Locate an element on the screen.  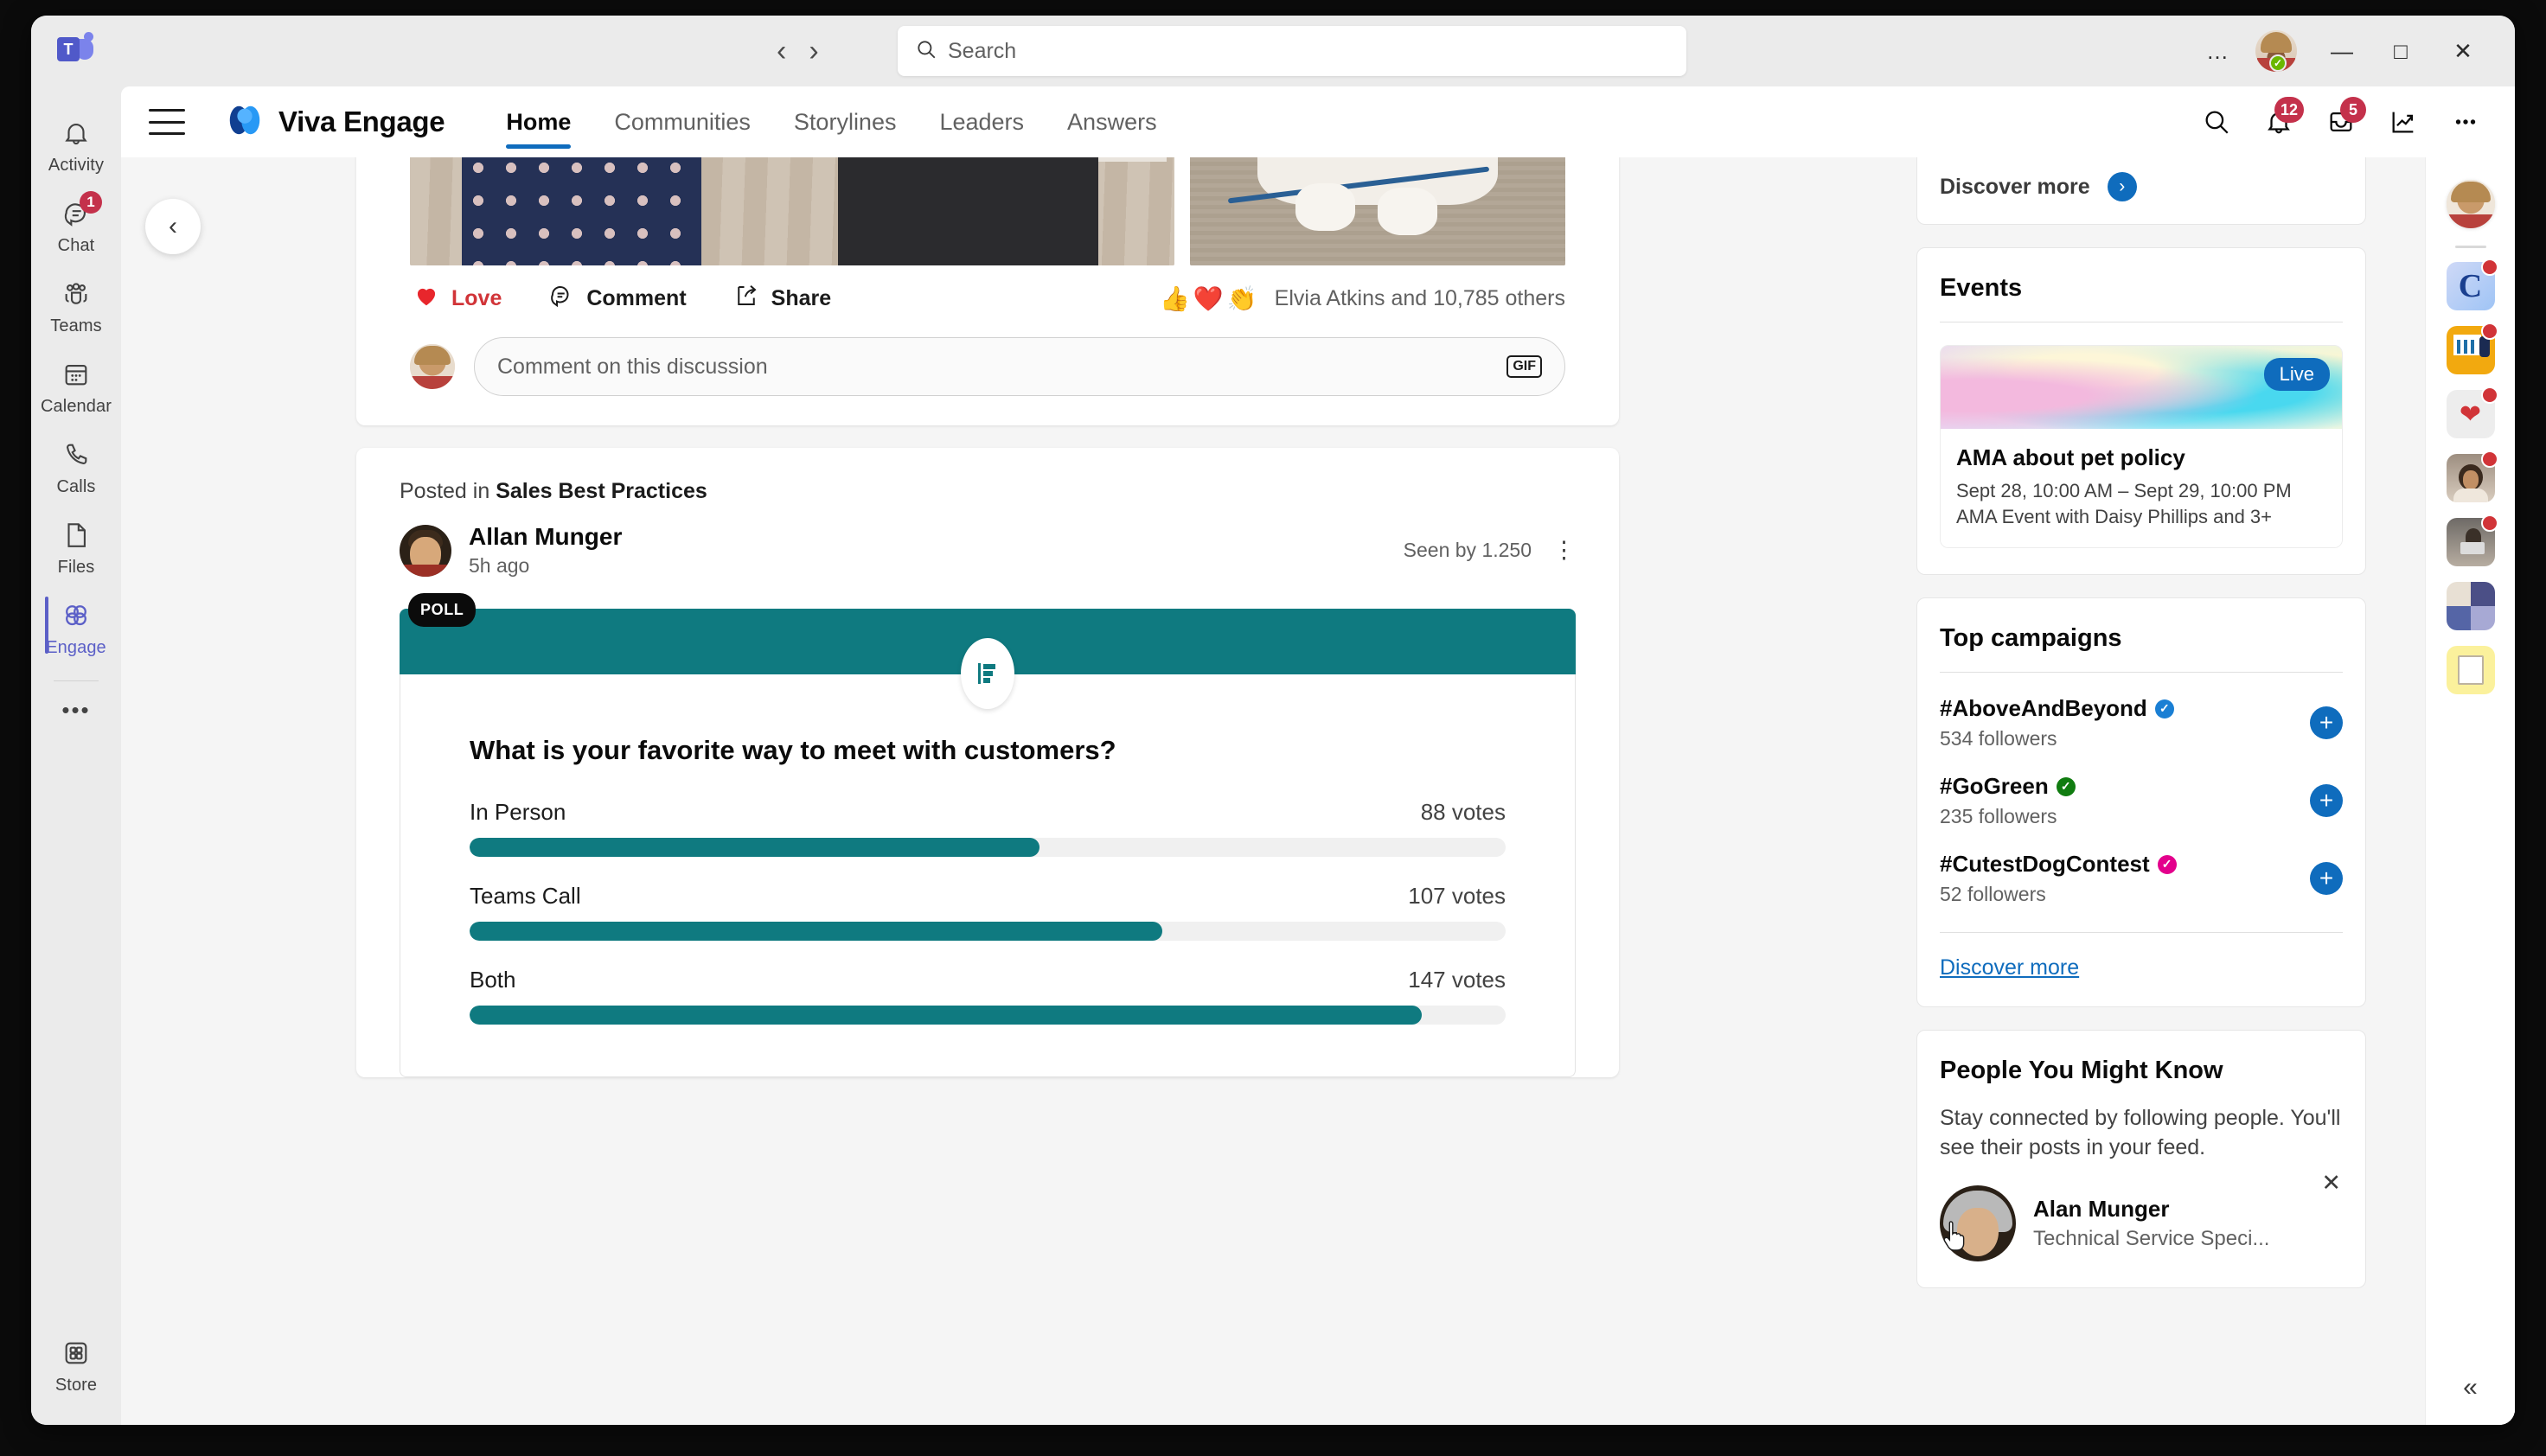
love-button: Love is located at coordinates (458, 299).